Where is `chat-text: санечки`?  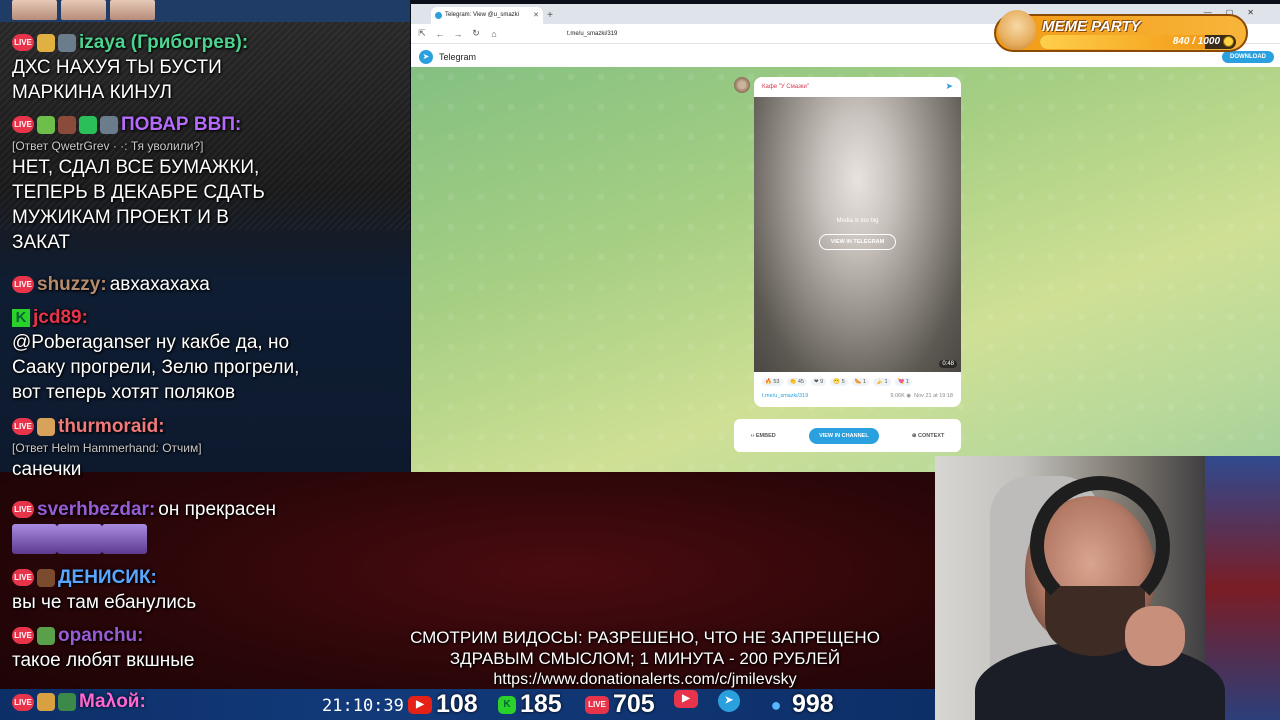 chat-text: санечки is located at coordinates (47, 469).